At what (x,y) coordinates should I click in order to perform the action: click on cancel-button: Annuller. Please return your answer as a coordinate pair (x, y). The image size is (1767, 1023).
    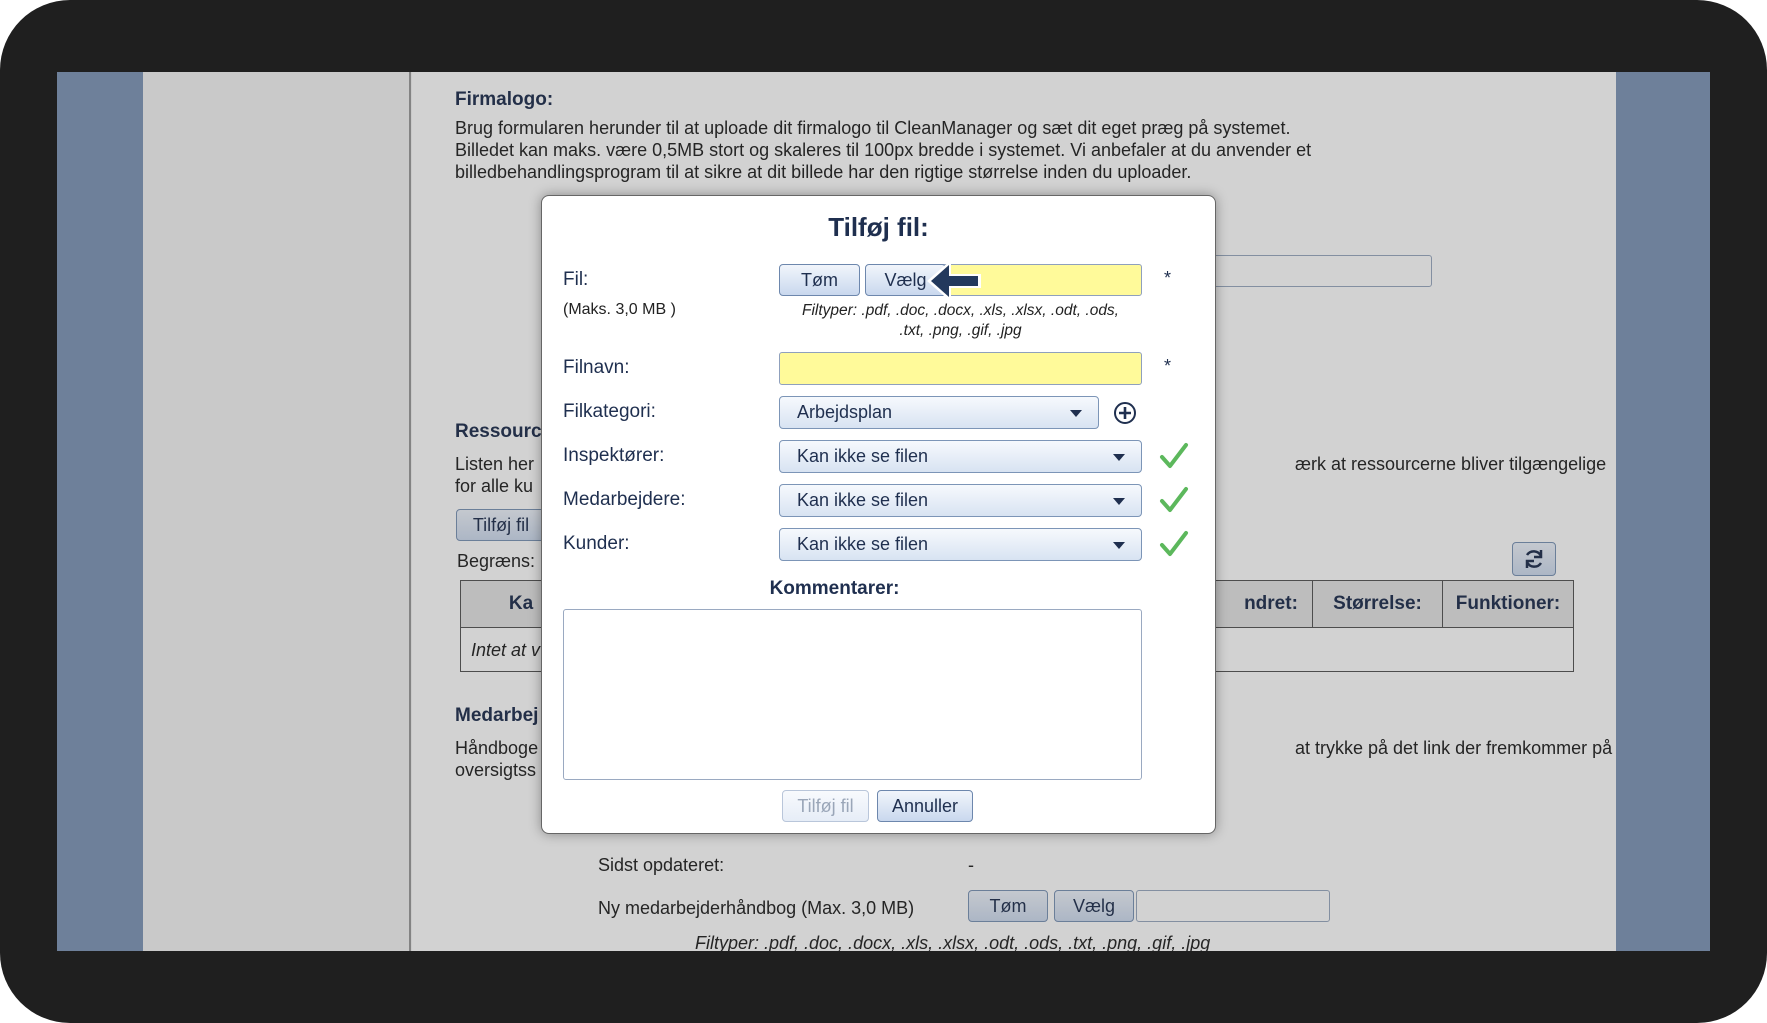
    Looking at the image, I should click on (925, 806).